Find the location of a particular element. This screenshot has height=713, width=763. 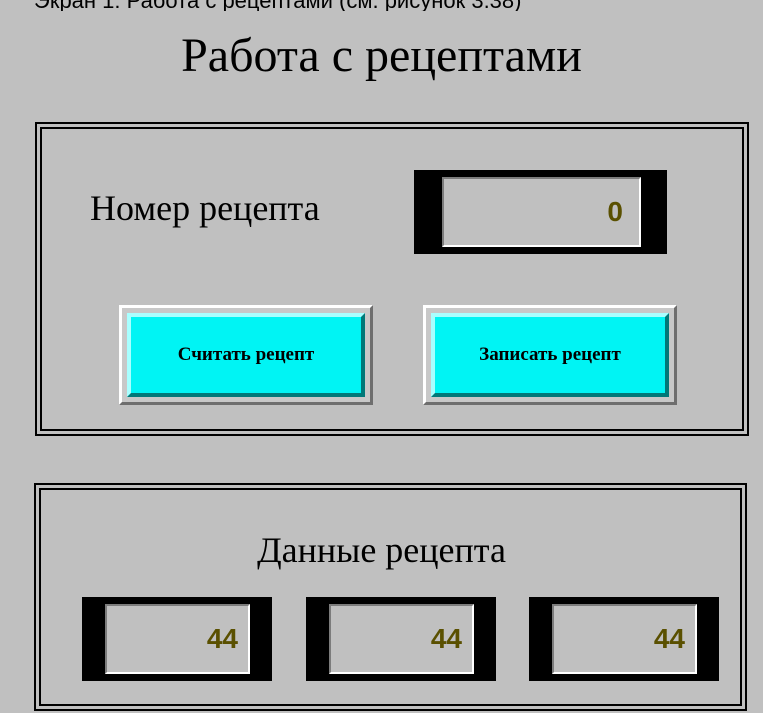

write-recipe-button-label: Записать рецепт is located at coordinates (550, 355).